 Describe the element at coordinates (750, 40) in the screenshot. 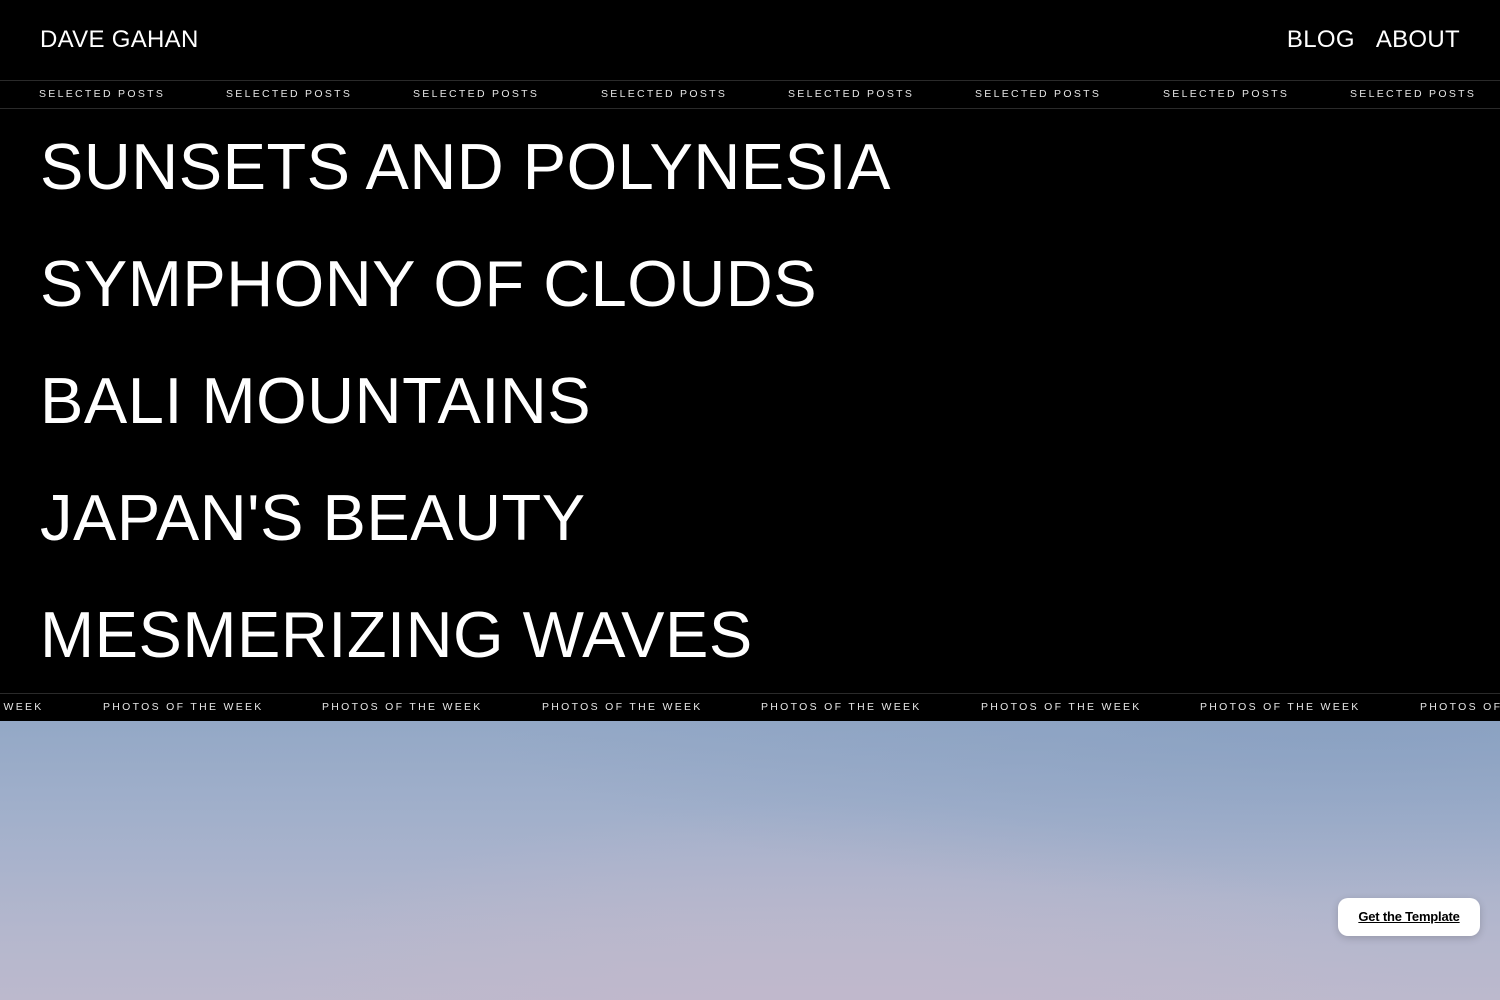

I see `site-header: DAVE GAHAN BLOG ABOUT` at that location.